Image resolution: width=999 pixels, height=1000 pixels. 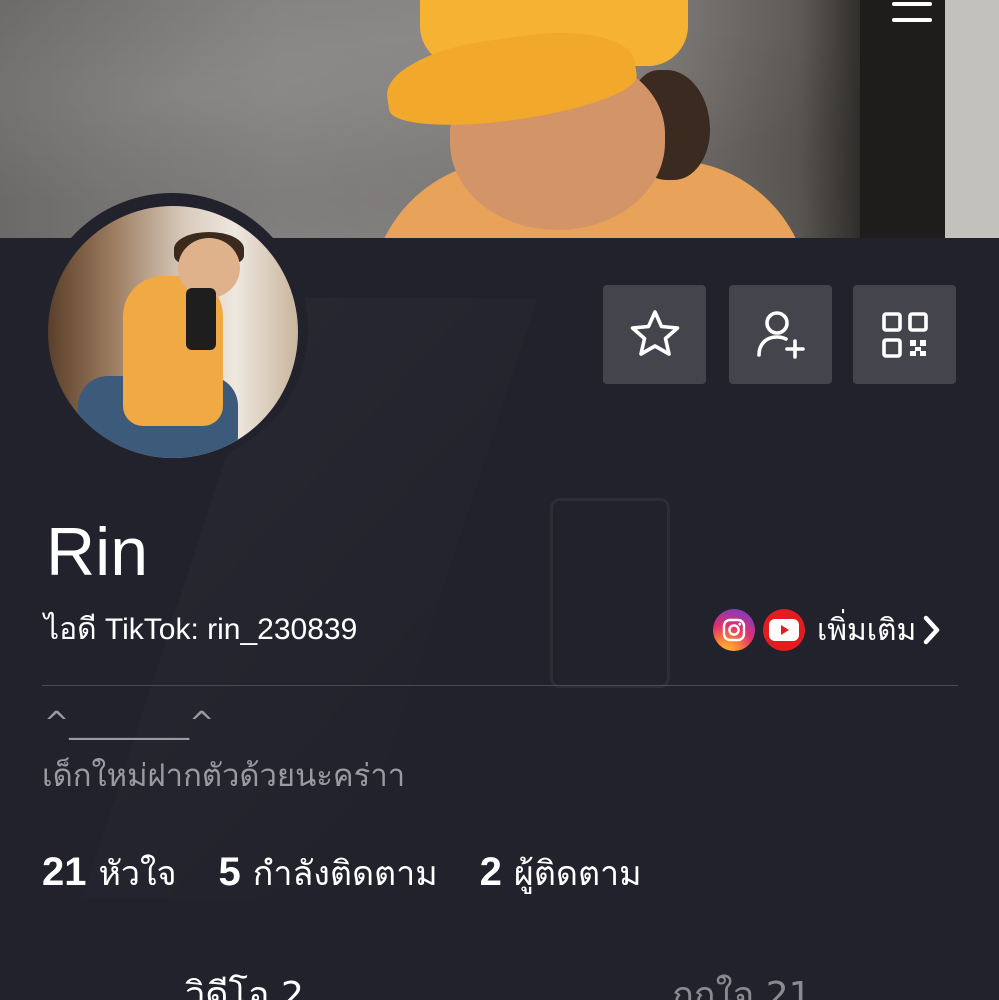 What do you see at coordinates (867, 630) in the screenshot?
I see `more-label: เพิ่มเติม` at bounding box center [867, 630].